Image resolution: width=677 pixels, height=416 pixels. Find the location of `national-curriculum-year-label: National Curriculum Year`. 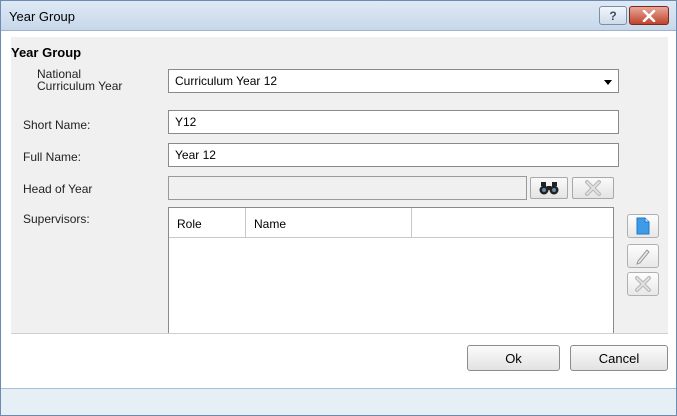

national-curriculum-year-label: National Curriculum Year is located at coordinates (79, 80).